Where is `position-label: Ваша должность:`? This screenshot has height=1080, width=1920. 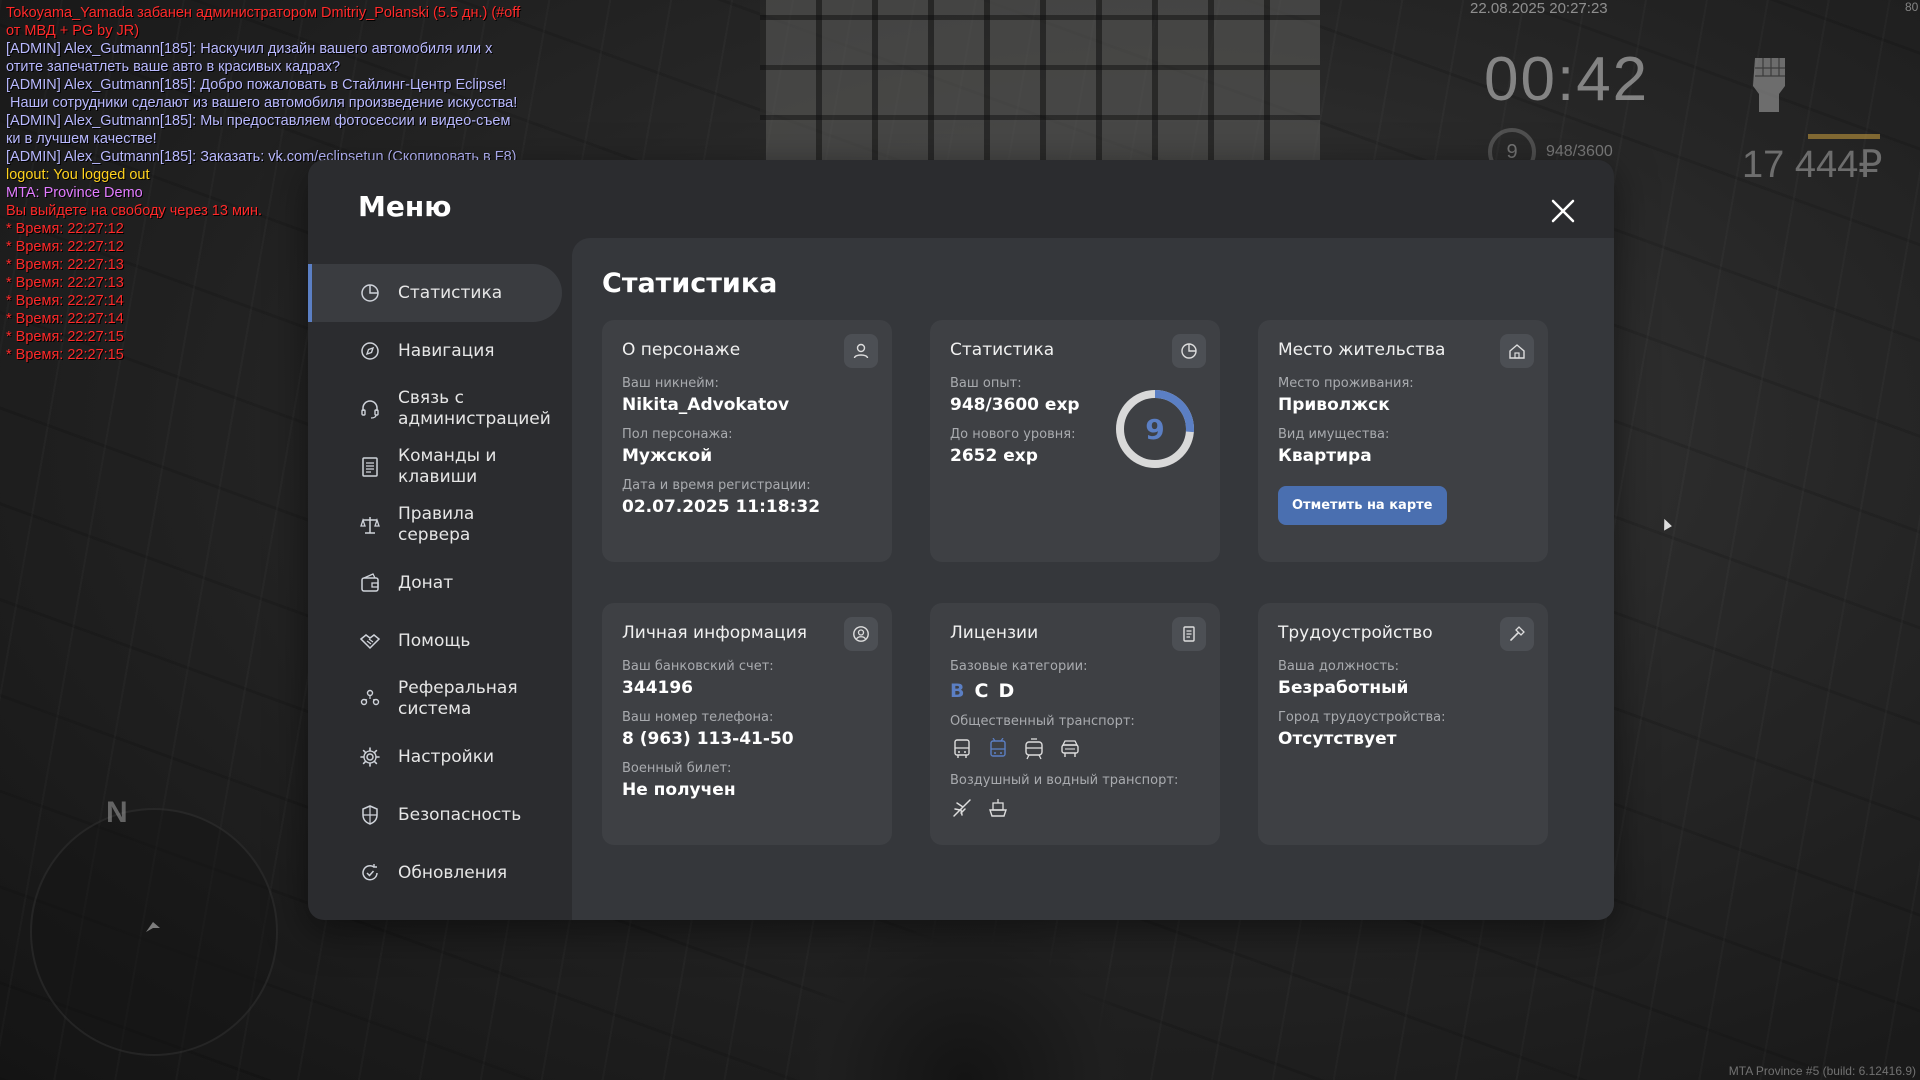 position-label: Ваша должность: is located at coordinates (1339, 666).